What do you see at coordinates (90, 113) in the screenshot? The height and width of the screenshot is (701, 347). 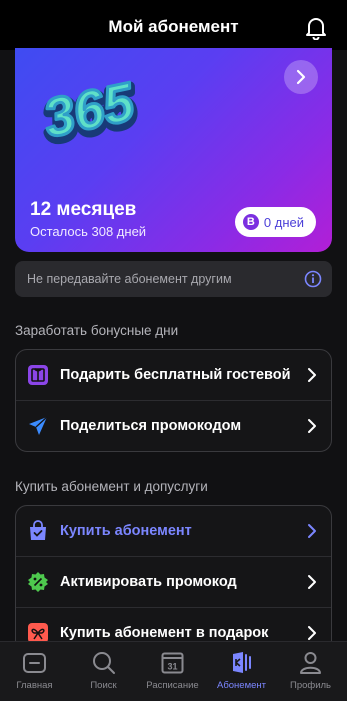 I see `365-logo: 365 365` at bounding box center [90, 113].